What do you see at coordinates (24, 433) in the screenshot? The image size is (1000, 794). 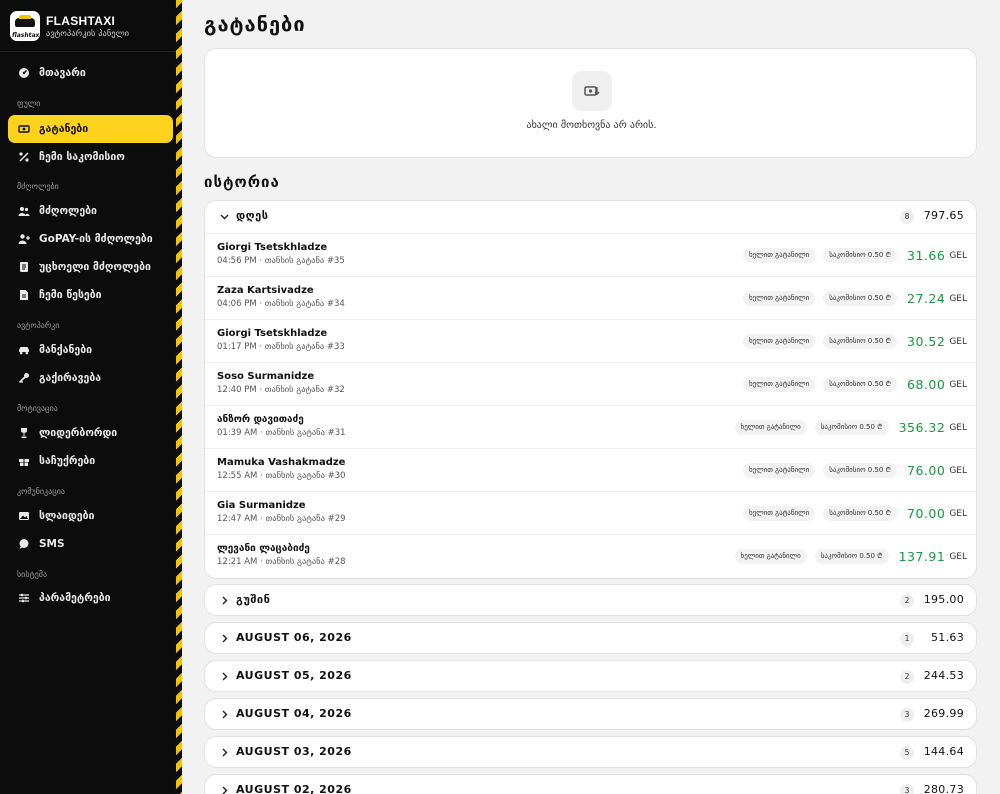 I see `trophy-icon` at bounding box center [24, 433].